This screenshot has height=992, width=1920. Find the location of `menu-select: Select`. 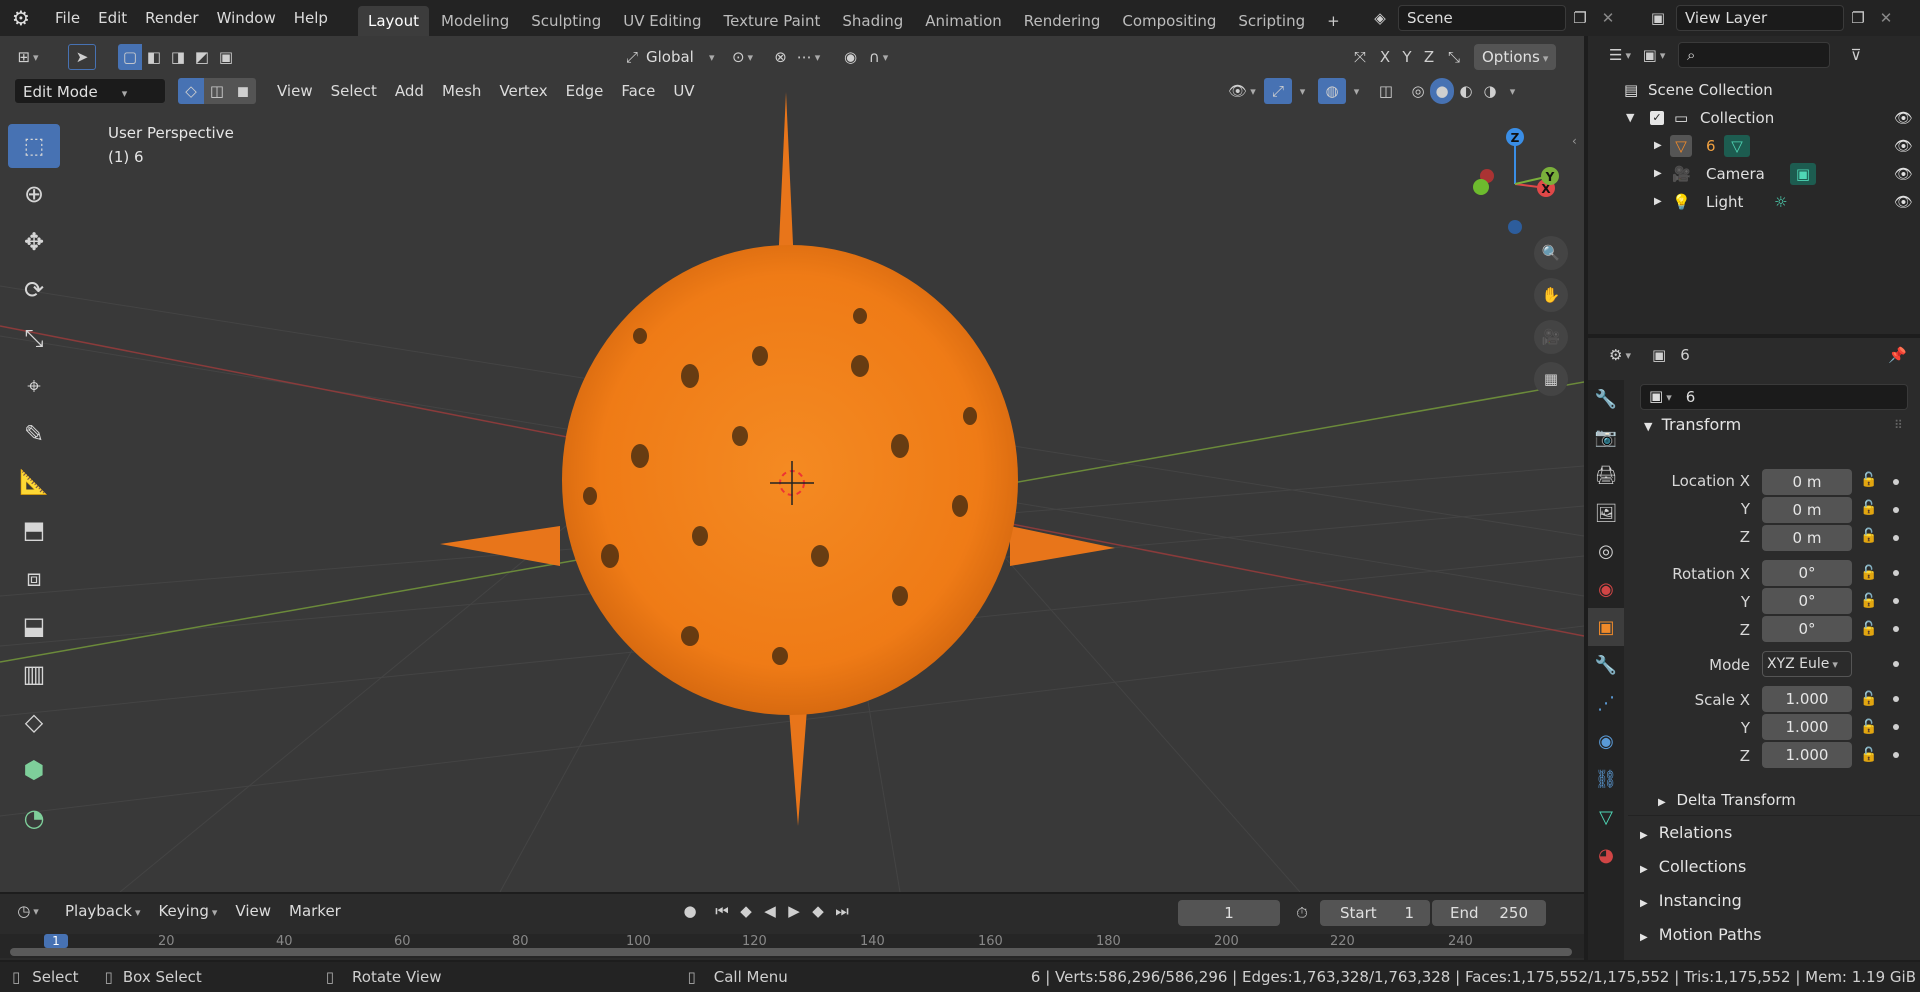

menu-select: Select is located at coordinates (354, 91).